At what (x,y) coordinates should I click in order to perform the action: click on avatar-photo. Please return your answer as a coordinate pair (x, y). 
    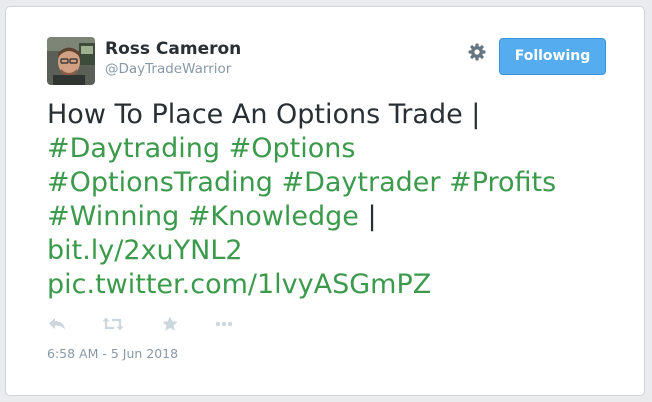
    Looking at the image, I should click on (71, 61).